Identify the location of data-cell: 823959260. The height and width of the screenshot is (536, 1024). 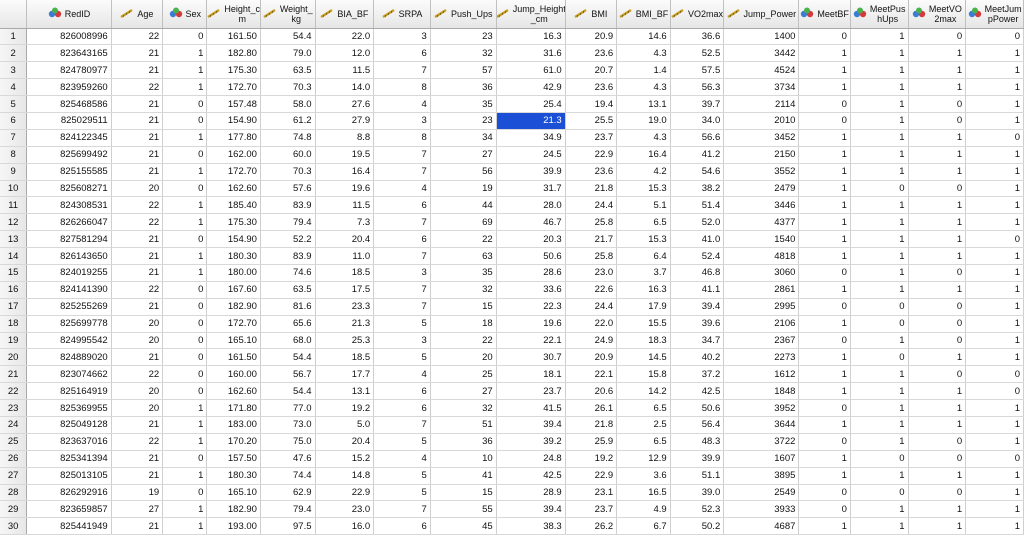
(69, 87).